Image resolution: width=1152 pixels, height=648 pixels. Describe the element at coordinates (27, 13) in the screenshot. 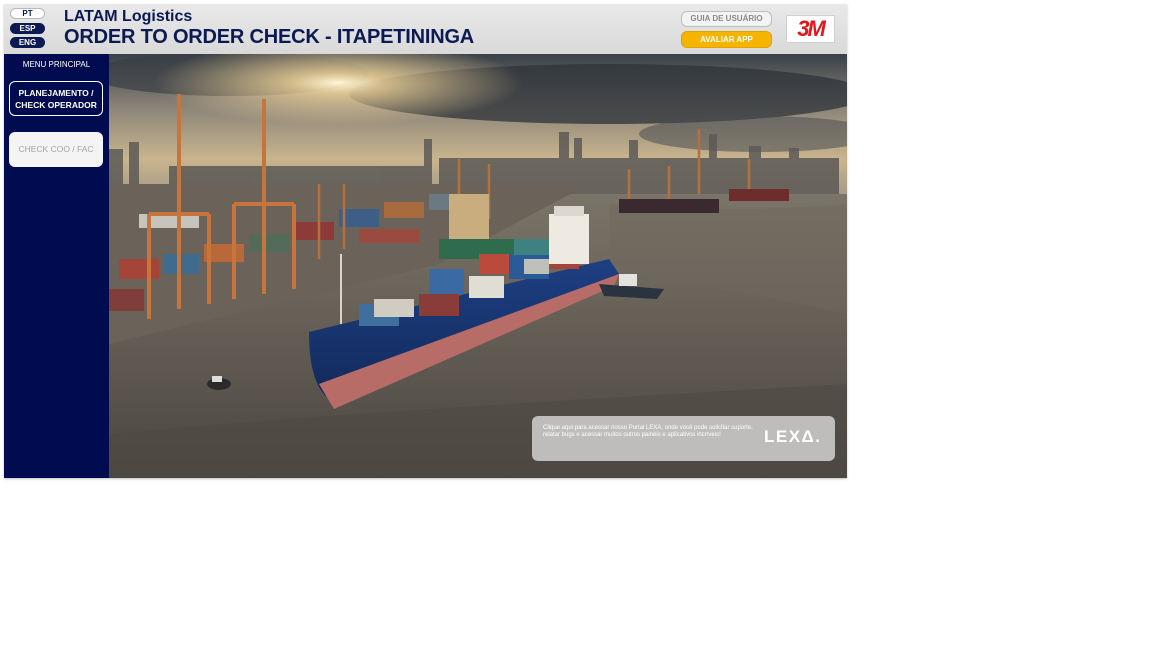

I see `language-pt-button: PT` at that location.